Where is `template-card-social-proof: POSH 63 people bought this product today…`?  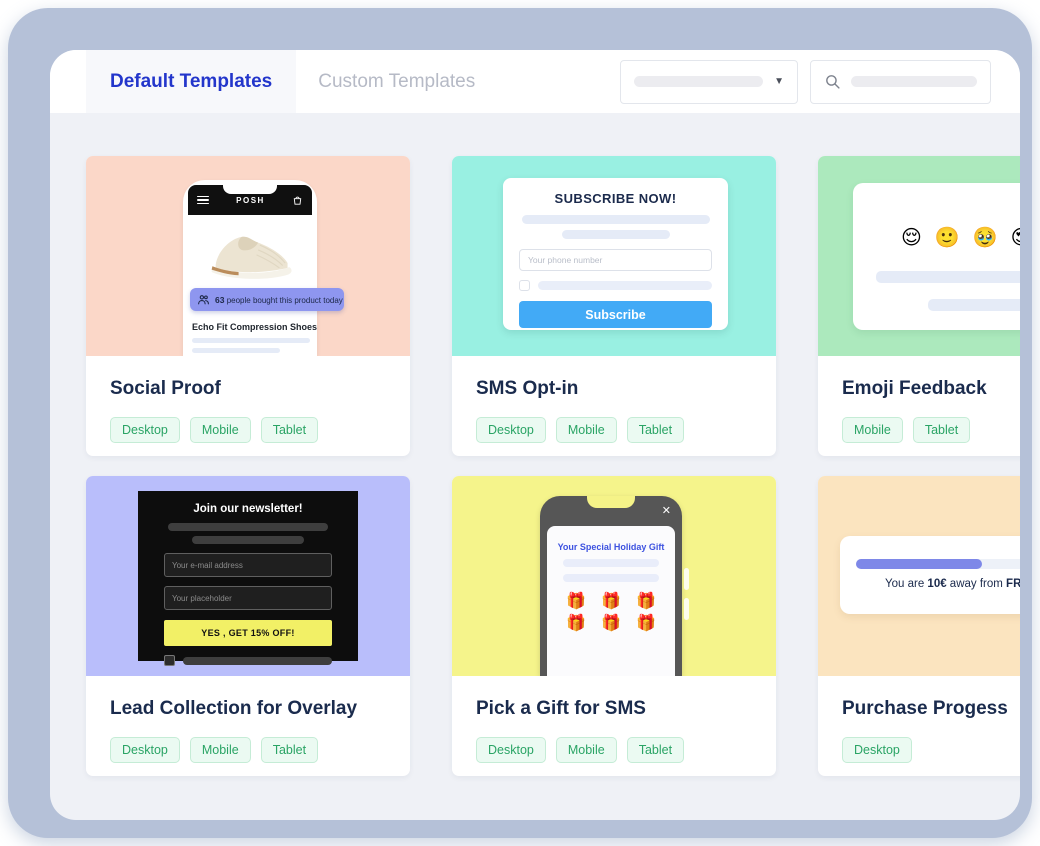
template-card-social-proof: POSH 63 people bought this product today… is located at coordinates (248, 306).